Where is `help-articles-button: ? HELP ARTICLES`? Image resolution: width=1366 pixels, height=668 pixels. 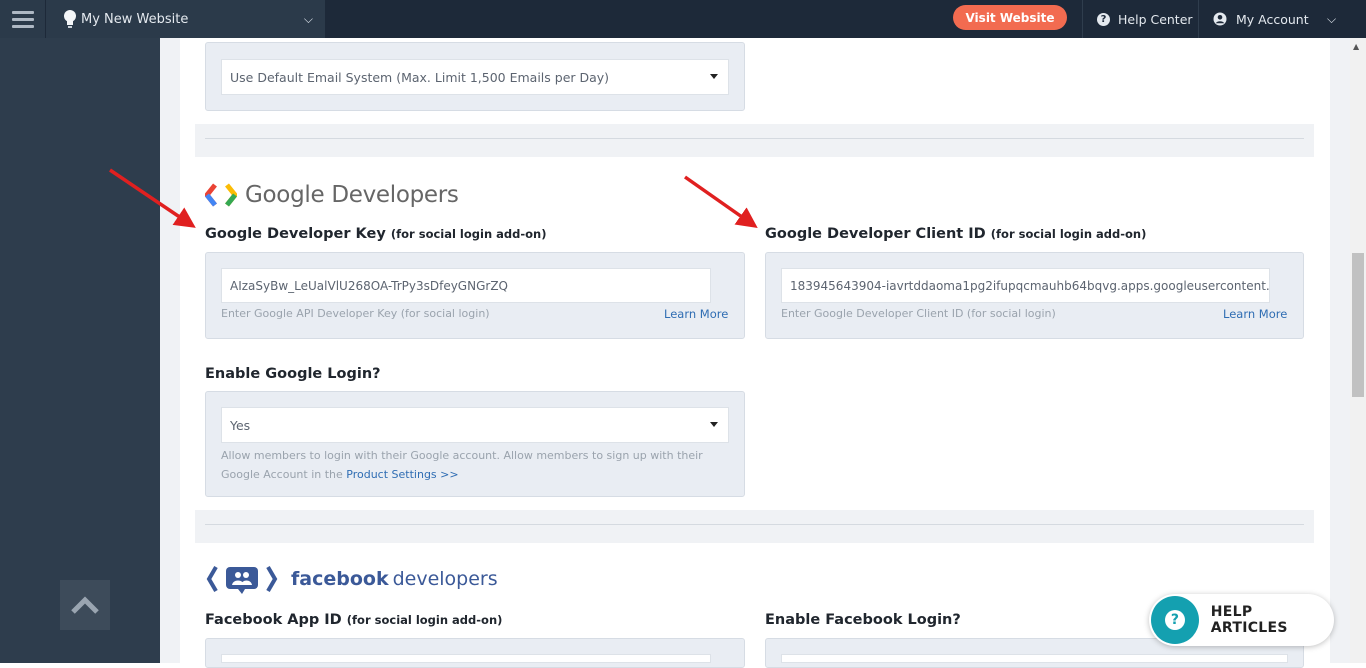
help-articles-button: ? HELP ARTICLES is located at coordinates (1241, 620).